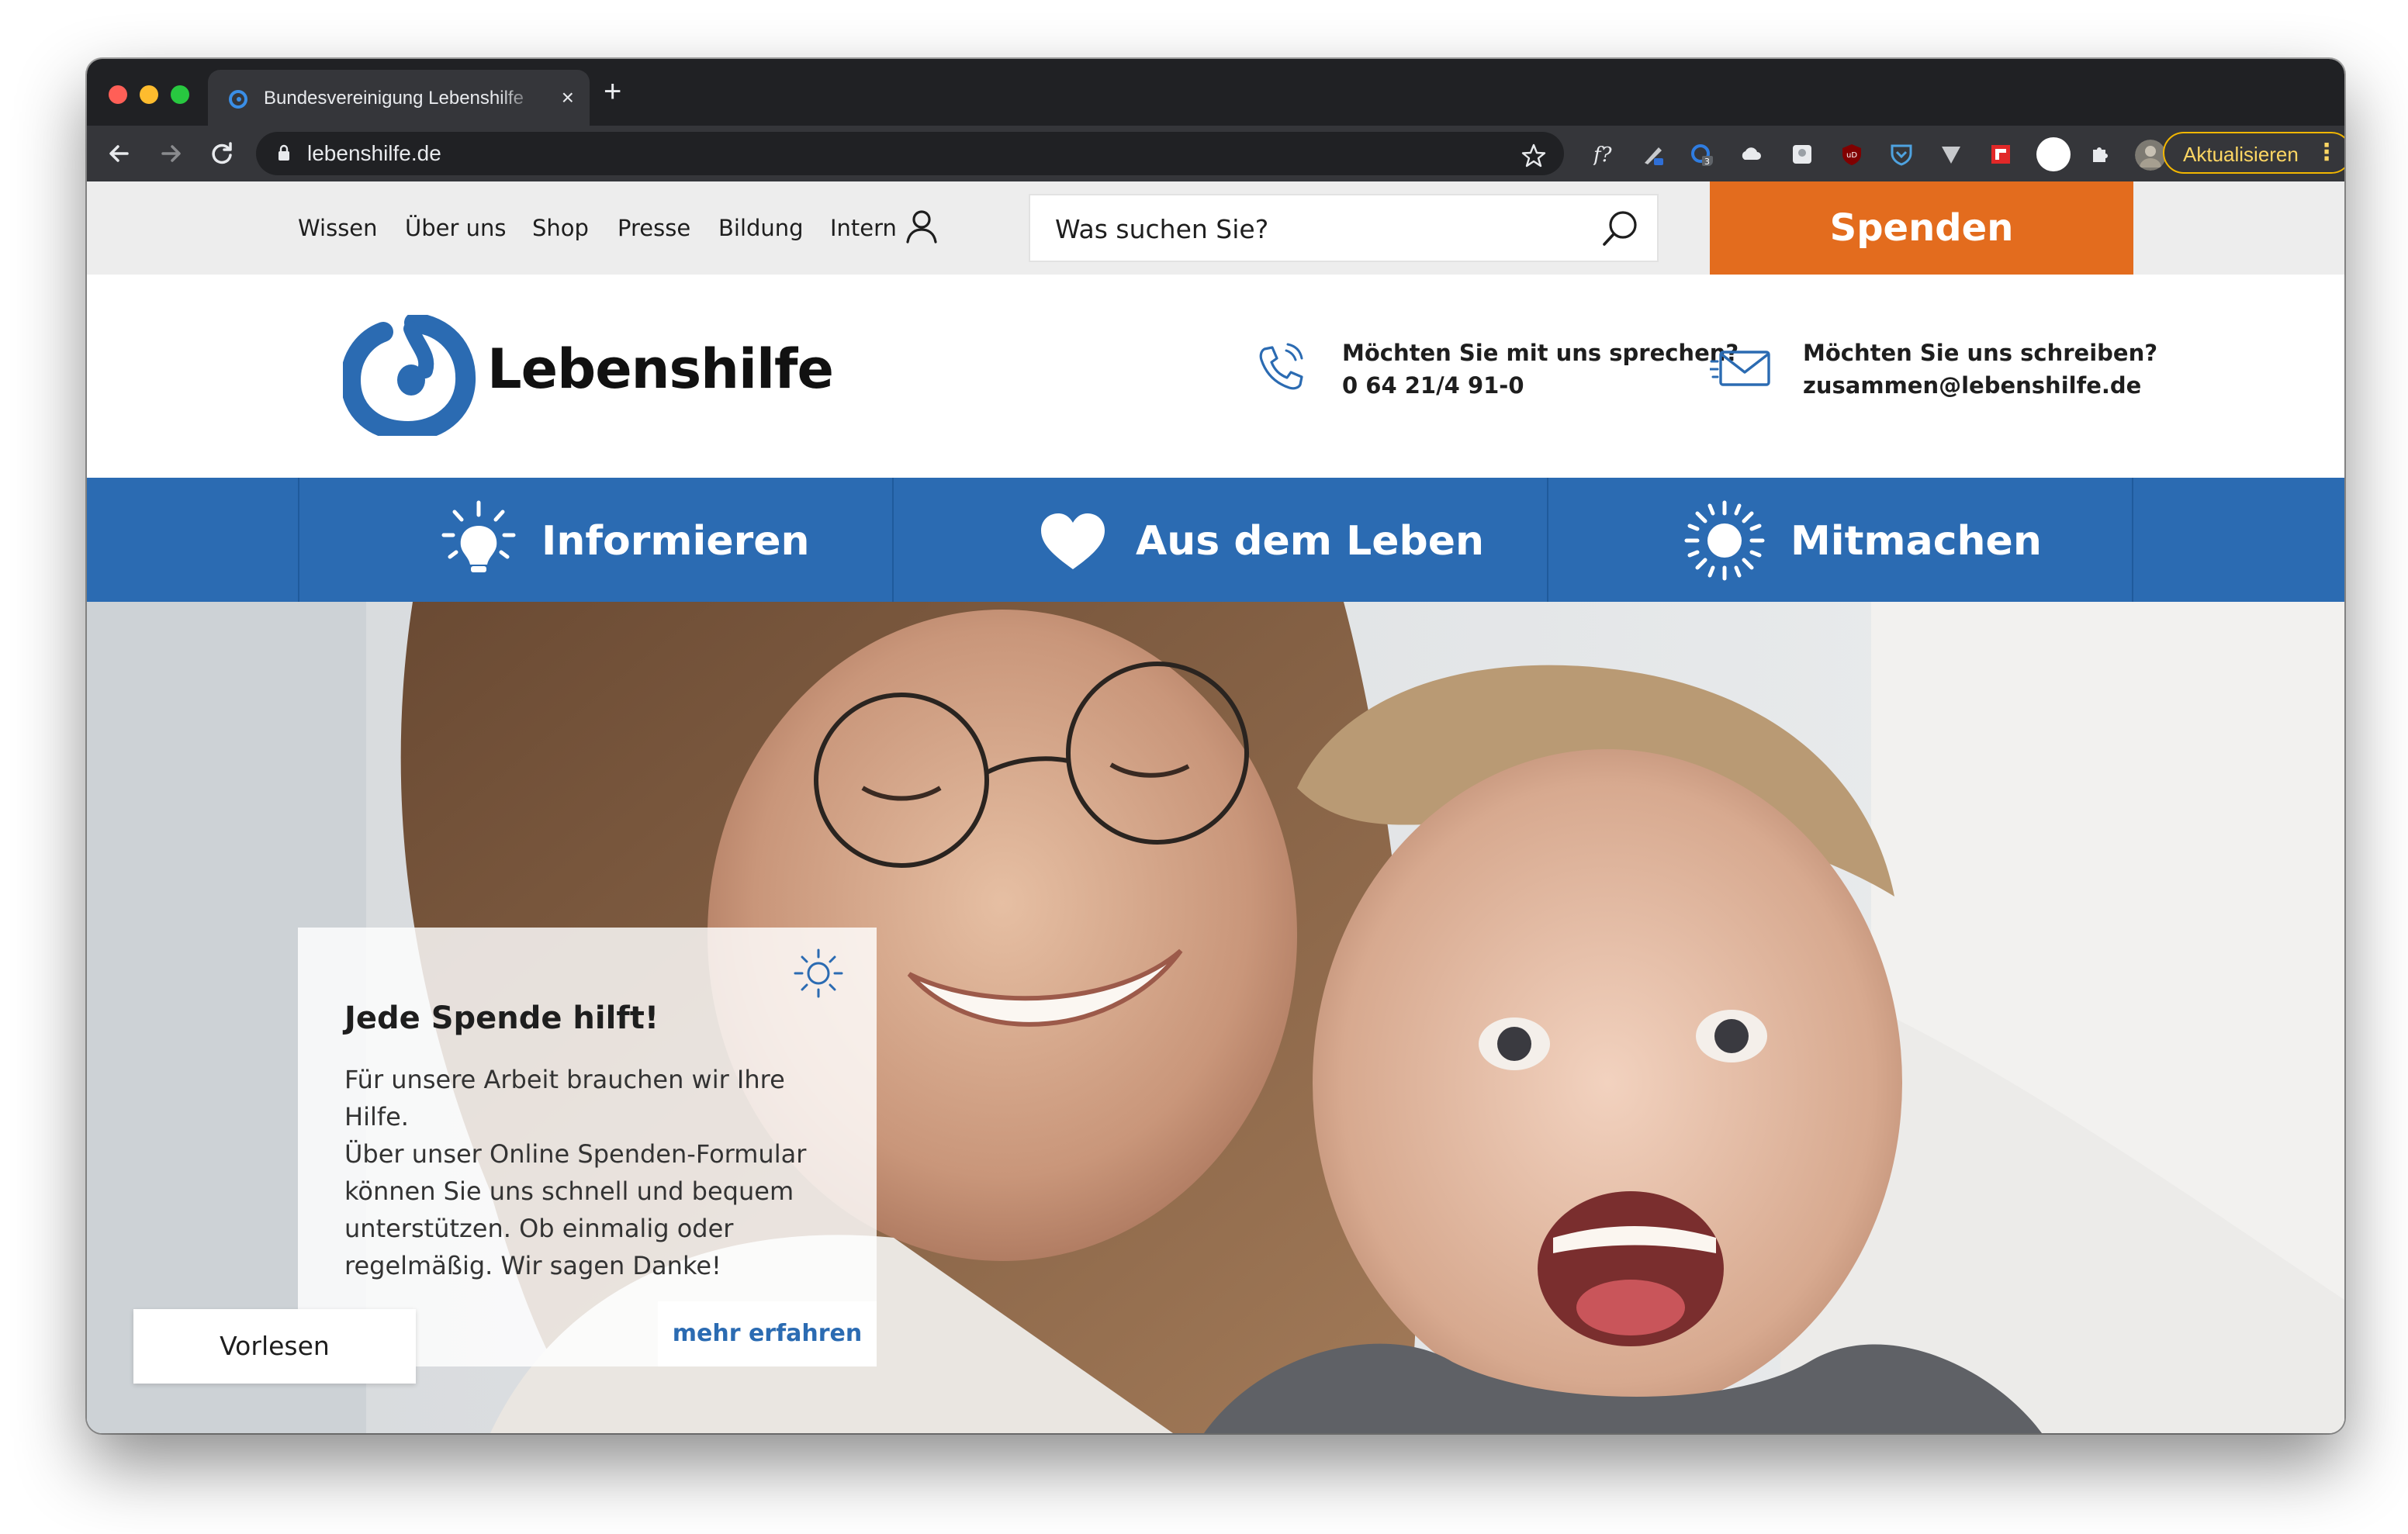 The height and width of the screenshot is (1534, 2408). I want to click on minimize-window-button, so click(149, 94).